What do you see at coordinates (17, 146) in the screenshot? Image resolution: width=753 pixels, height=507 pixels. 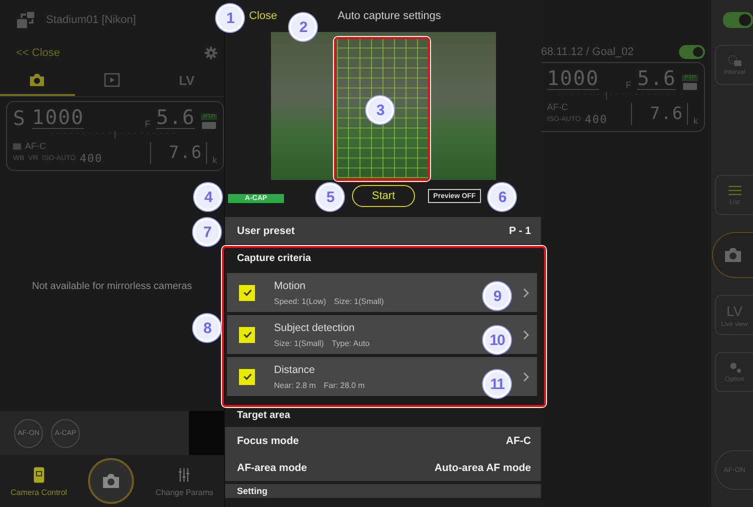 I see `metering-icon` at bounding box center [17, 146].